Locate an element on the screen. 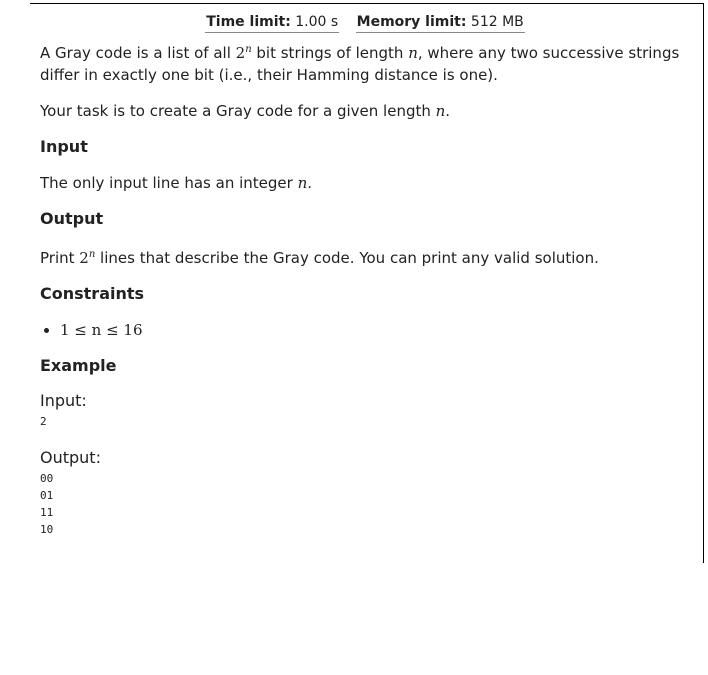  example-input-label: Input: is located at coordinates (63, 400).